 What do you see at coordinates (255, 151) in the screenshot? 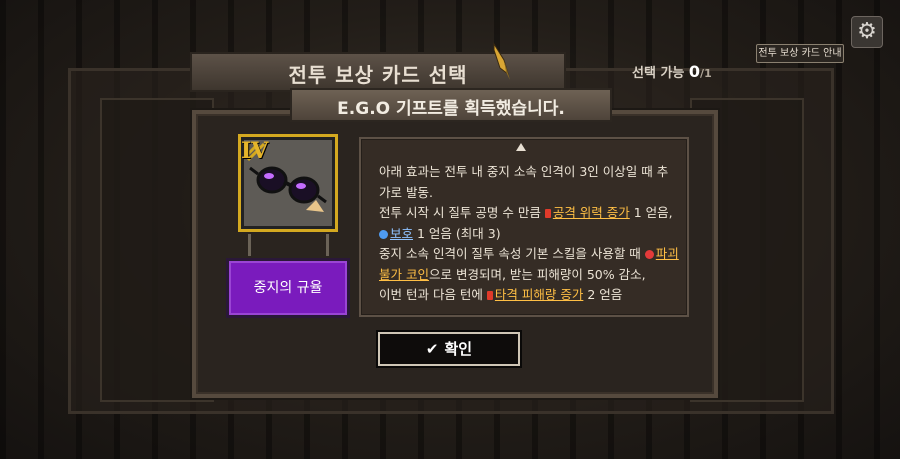
I see `gift-tier: IV` at bounding box center [255, 151].